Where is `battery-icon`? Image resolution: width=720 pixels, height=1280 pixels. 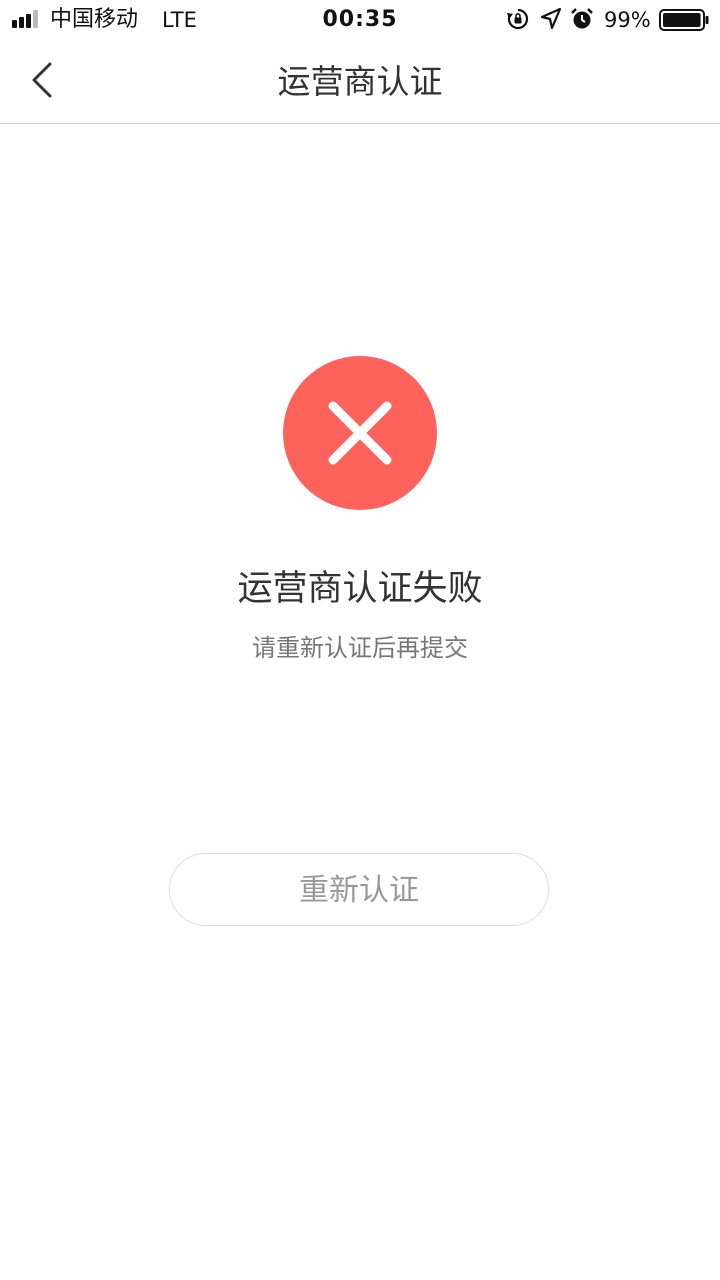
battery-icon is located at coordinates (684, 20).